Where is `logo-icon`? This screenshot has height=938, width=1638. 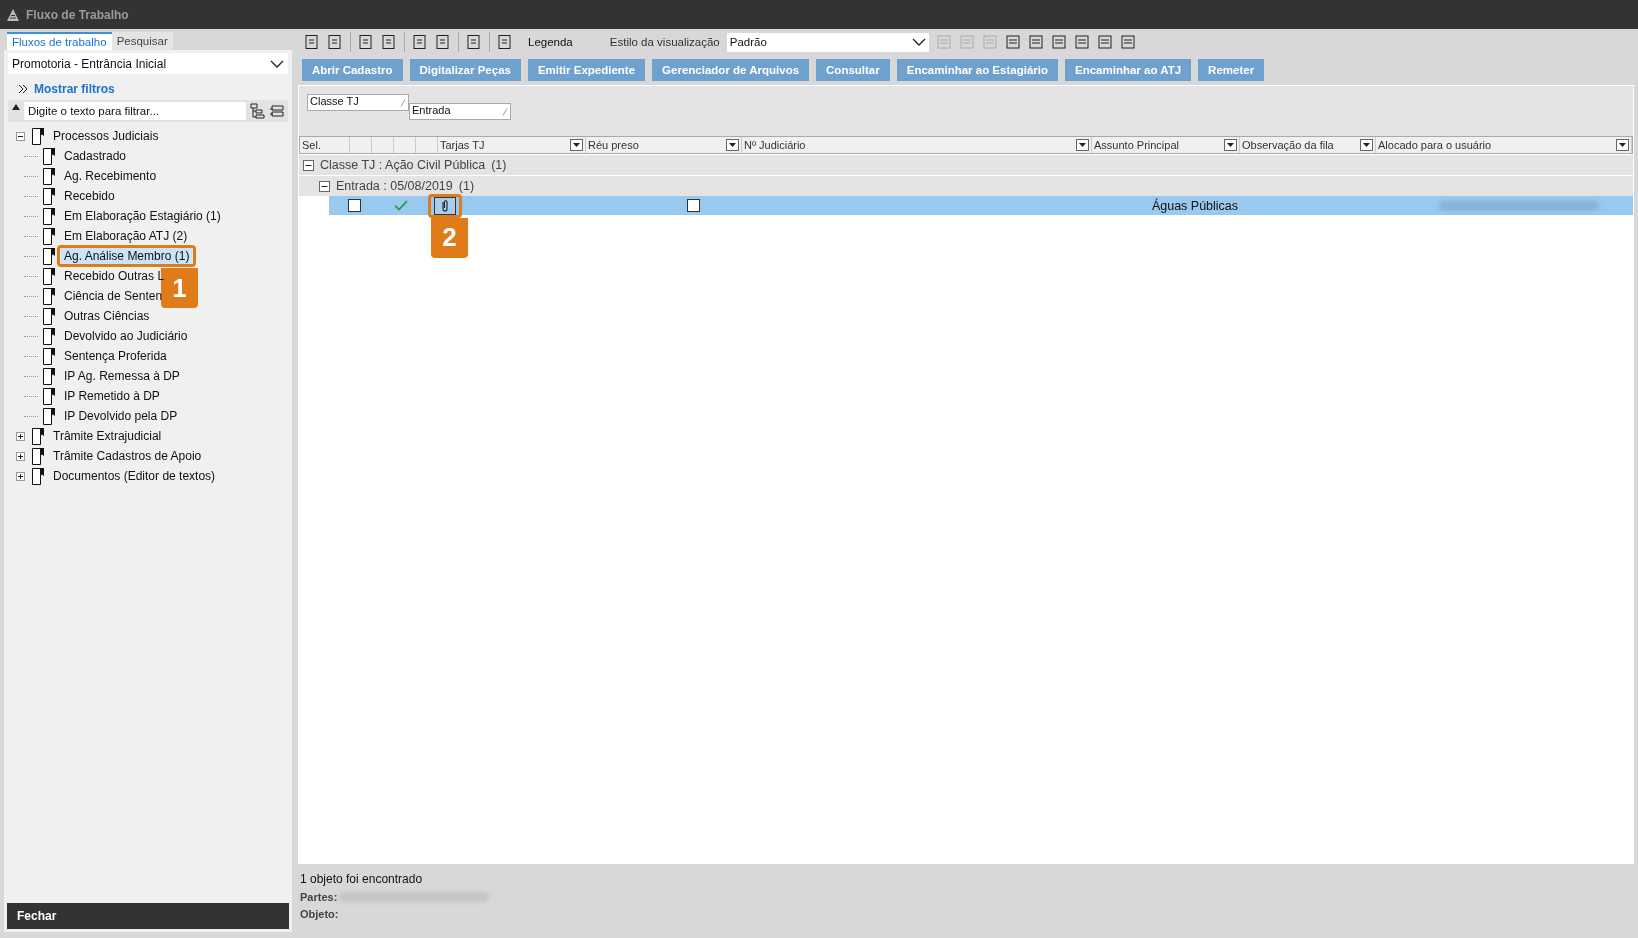 logo-icon is located at coordinates (13, 14).